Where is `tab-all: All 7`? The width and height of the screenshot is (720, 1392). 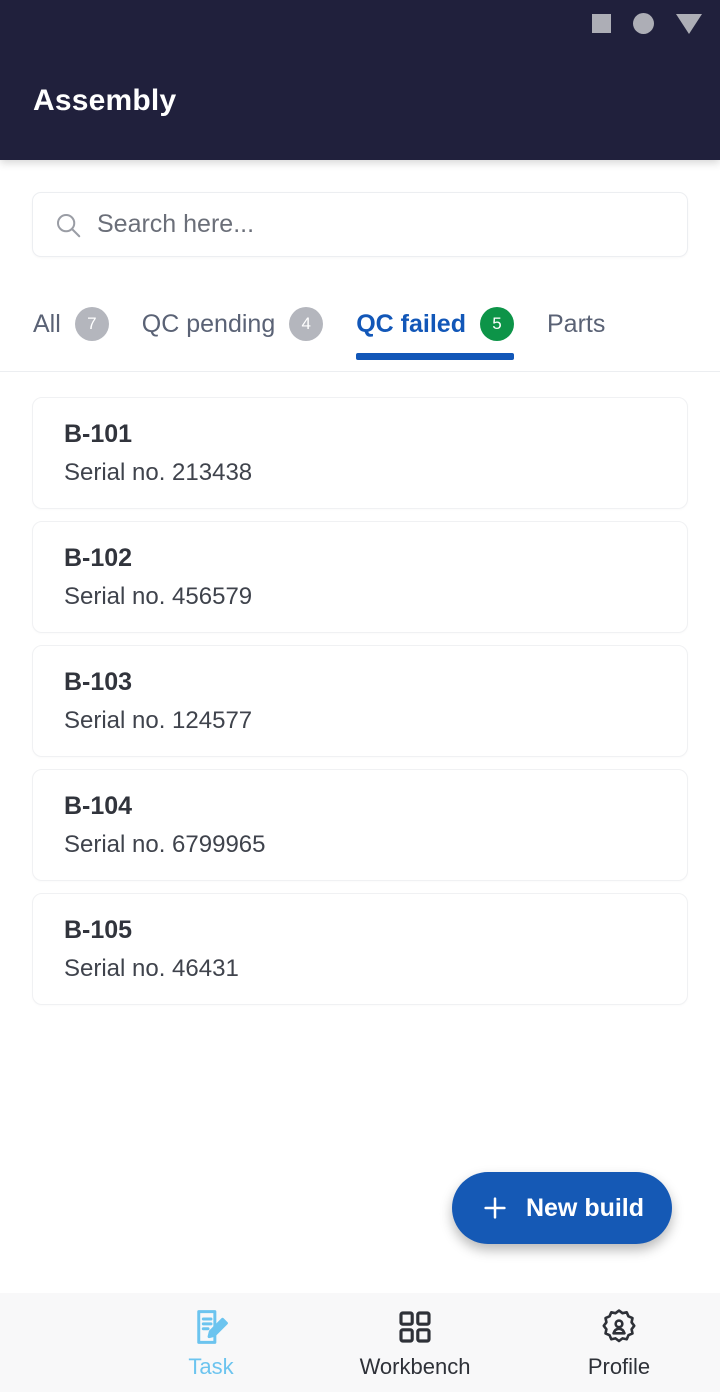
tab-all: All 7 is located at coordinates (71, 324).